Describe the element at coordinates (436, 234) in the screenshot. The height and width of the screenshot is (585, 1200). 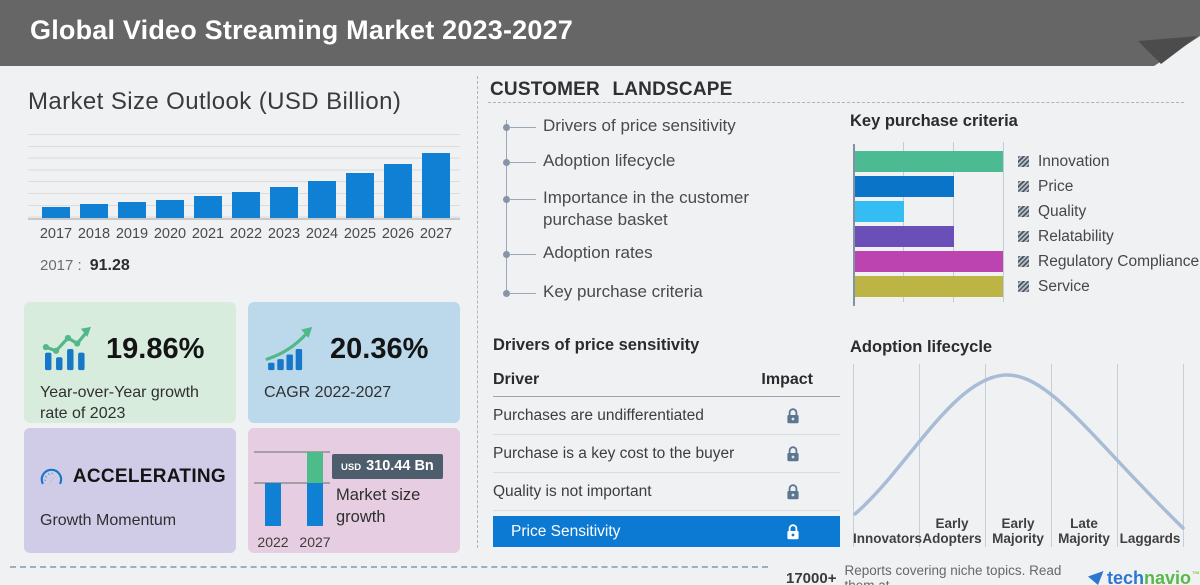
I see `market-axis-label: 2027` at that location.